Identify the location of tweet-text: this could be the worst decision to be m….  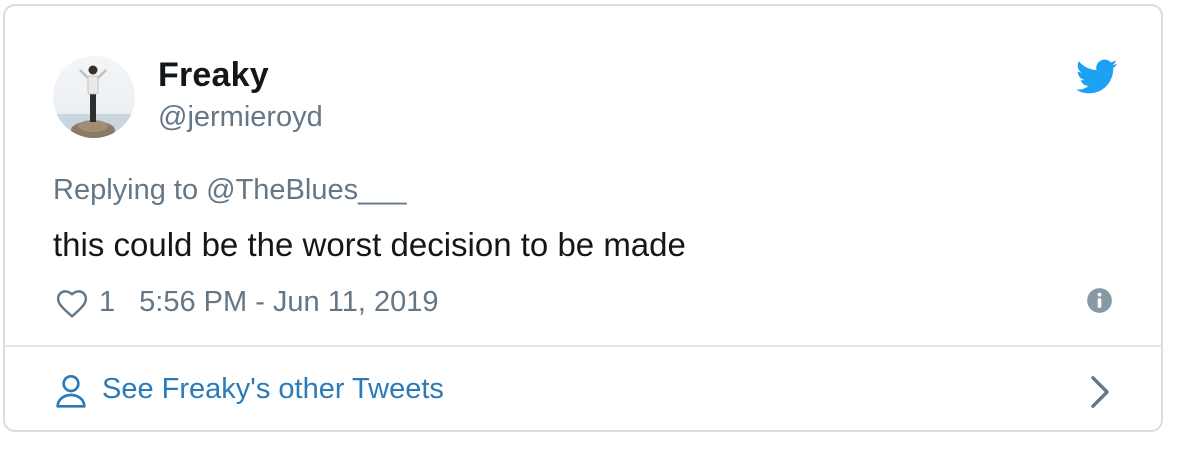
(369, 244).